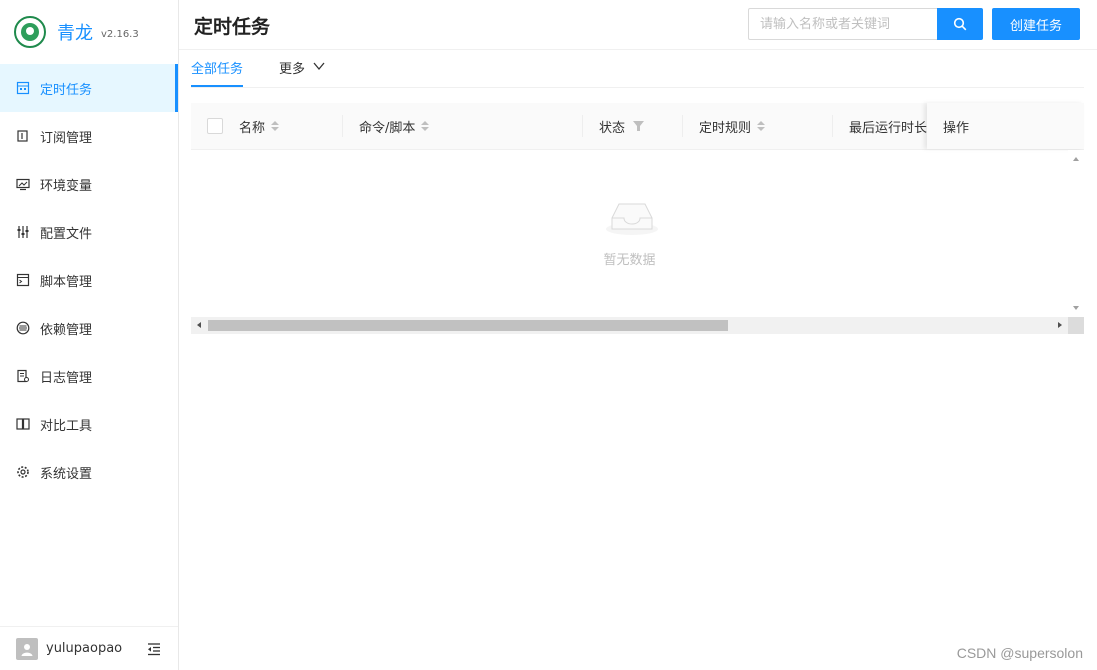 This screenshot has width=1097, height=670. I want to click on scroll-right-arrow-icon, so click(1060, 325).